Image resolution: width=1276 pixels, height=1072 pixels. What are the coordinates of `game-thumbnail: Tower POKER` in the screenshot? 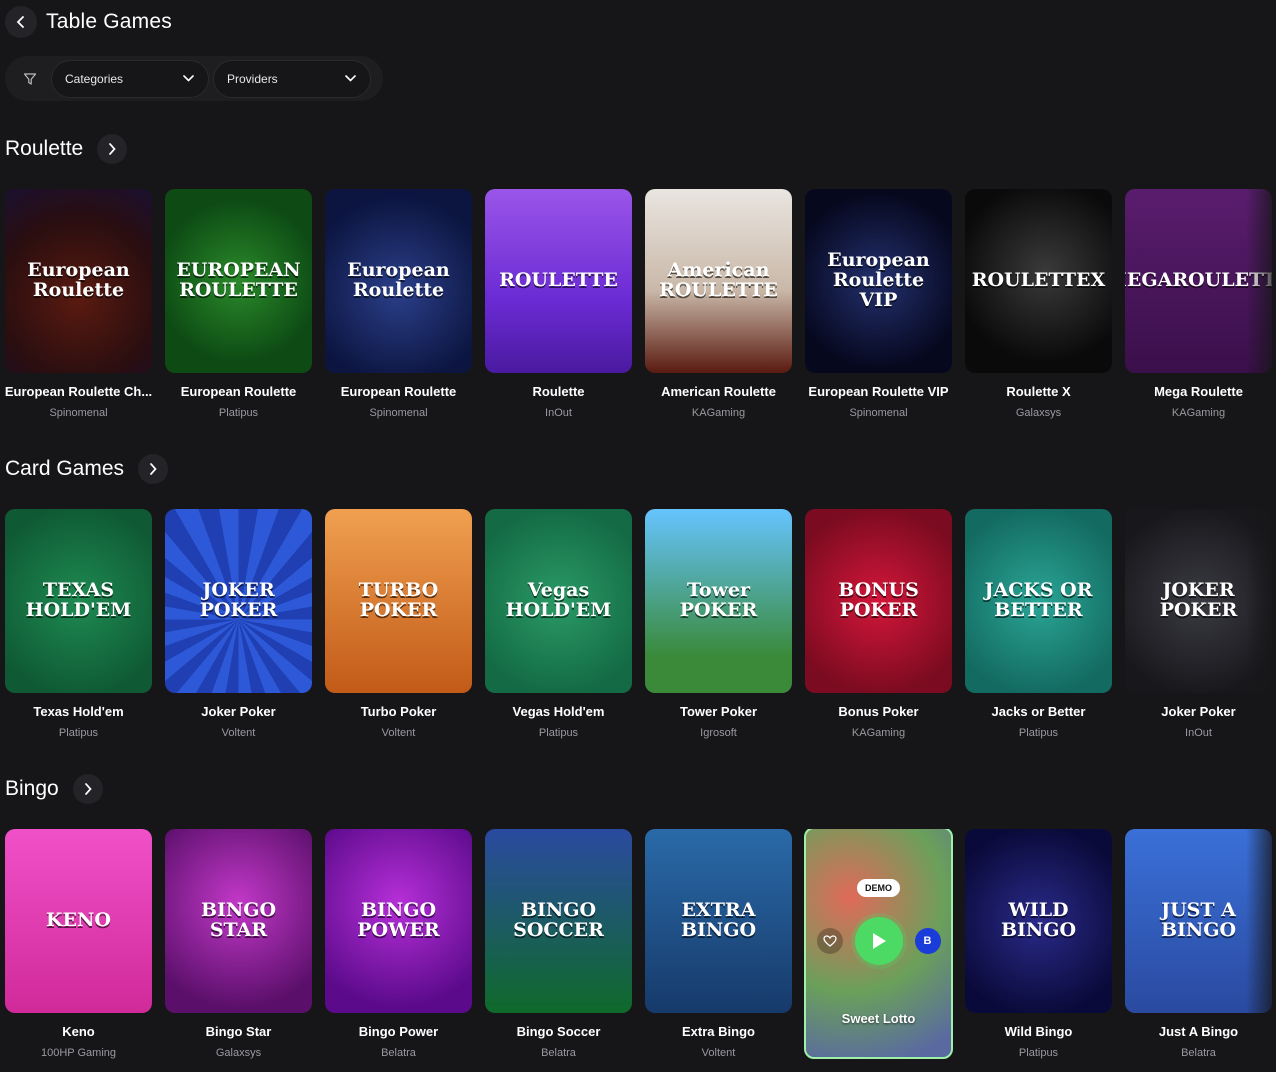 It's located at (718, 601).